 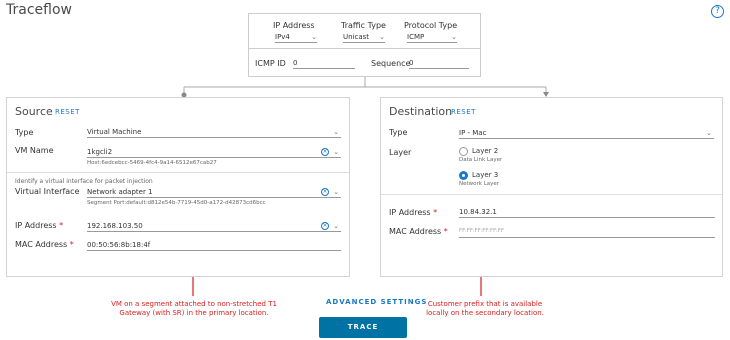 What do you see at coordinates (479, 184) in the screenshot?
I see `layer3-sub: Network Layer` at bounding box center [479, 184].